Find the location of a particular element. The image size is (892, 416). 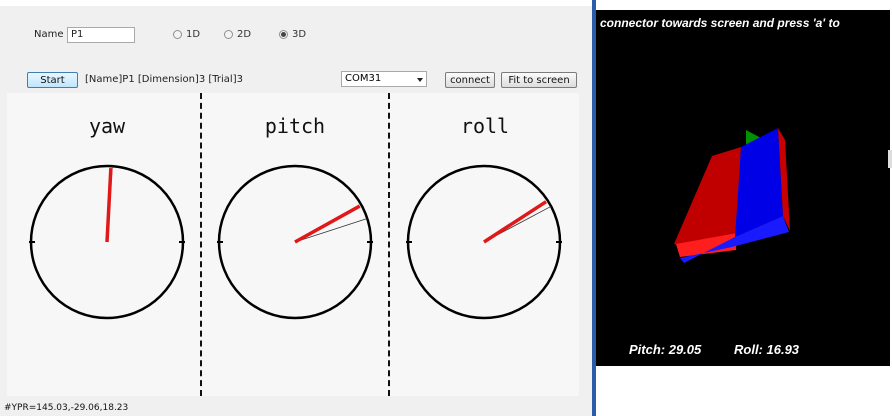

yaw-needle is located at coordinates (109, 205).